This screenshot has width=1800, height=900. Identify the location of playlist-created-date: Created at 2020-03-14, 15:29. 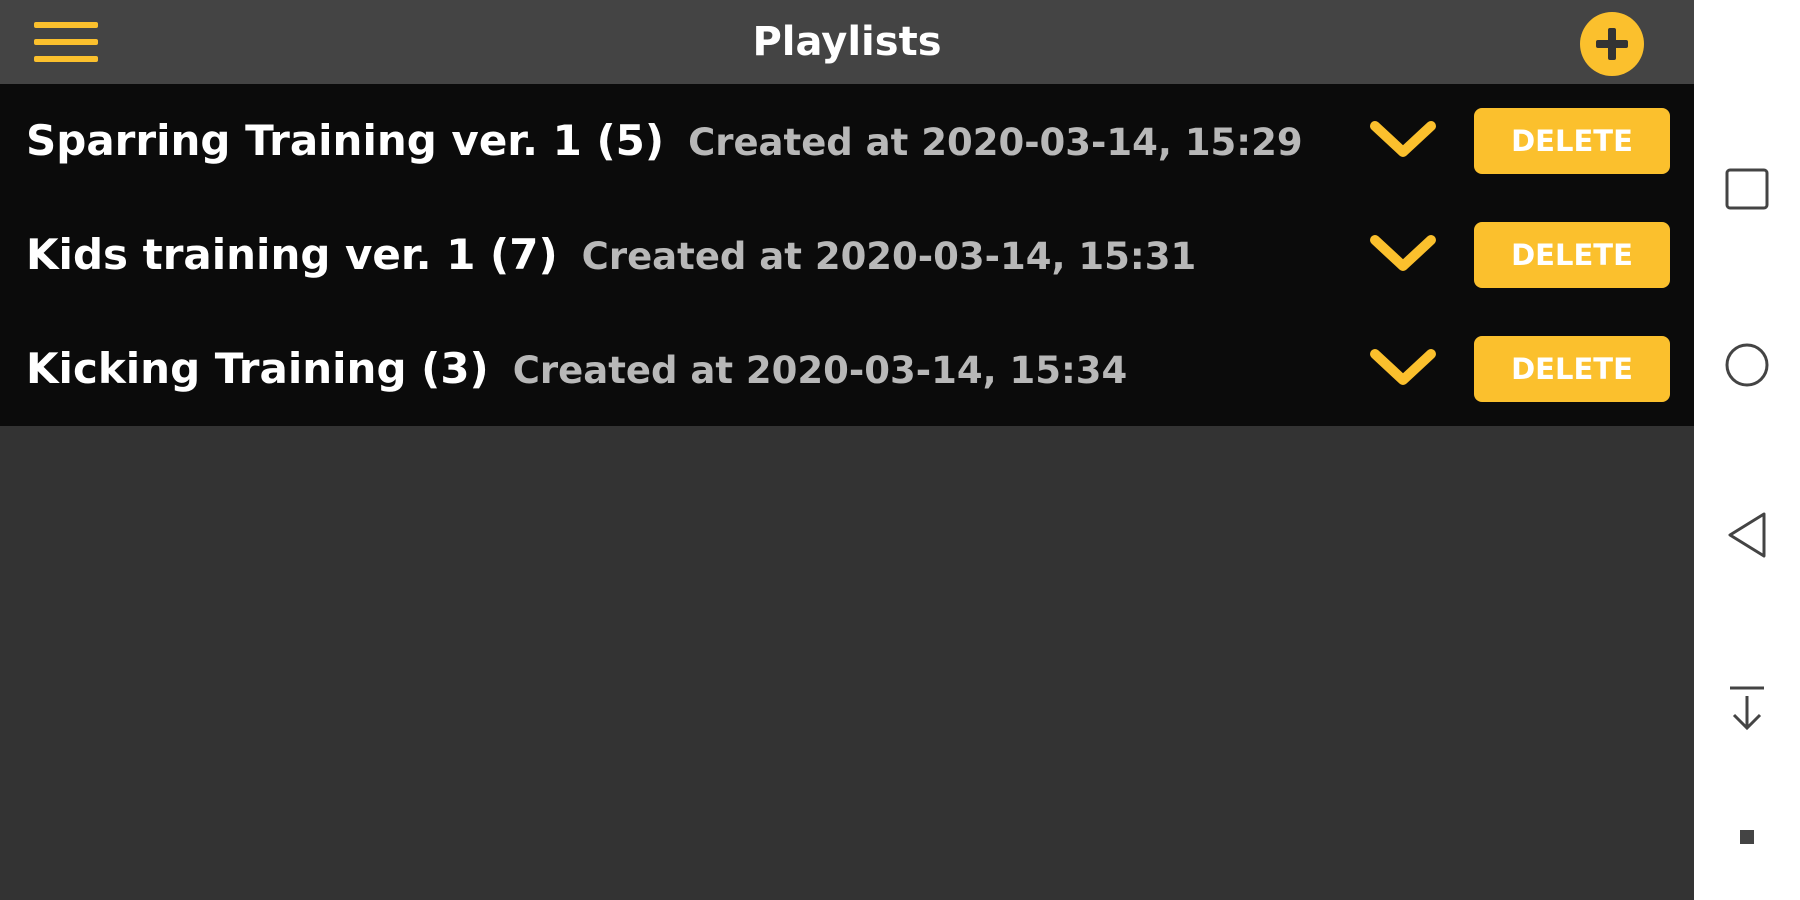
(995, 142).